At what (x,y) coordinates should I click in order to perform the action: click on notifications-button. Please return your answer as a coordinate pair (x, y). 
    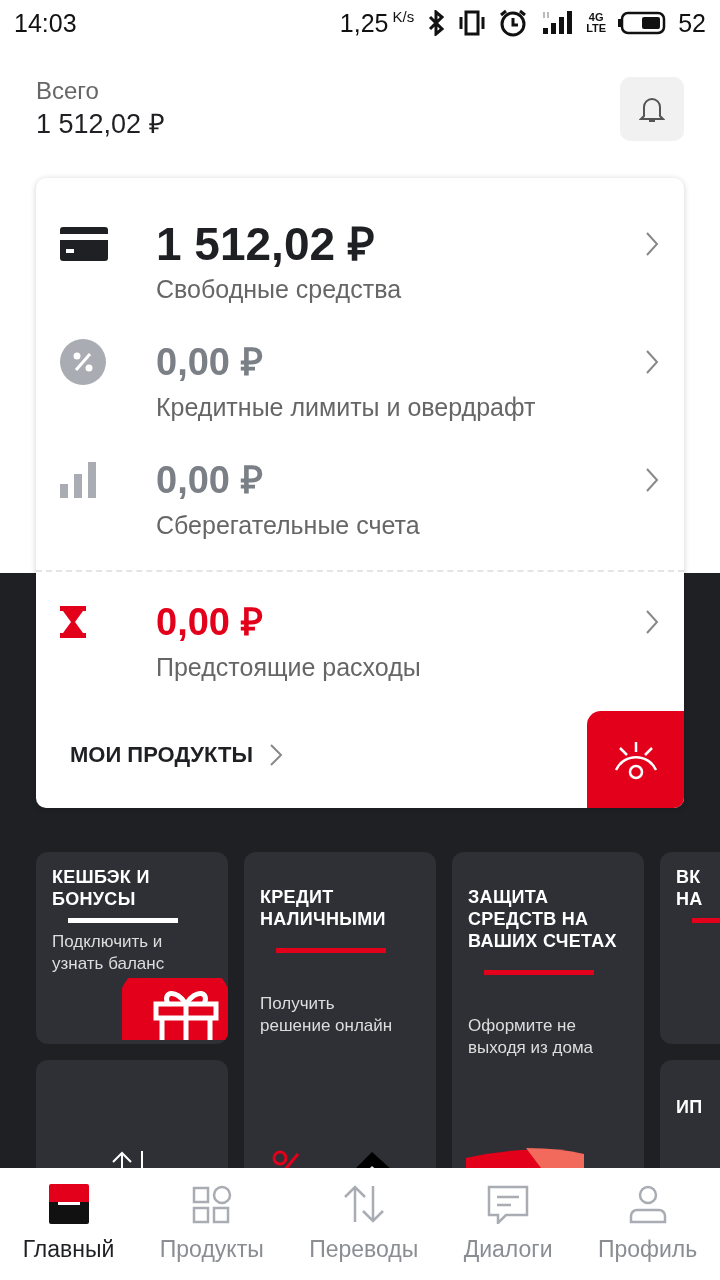
    Looking at the image, I should click on (652, 109).